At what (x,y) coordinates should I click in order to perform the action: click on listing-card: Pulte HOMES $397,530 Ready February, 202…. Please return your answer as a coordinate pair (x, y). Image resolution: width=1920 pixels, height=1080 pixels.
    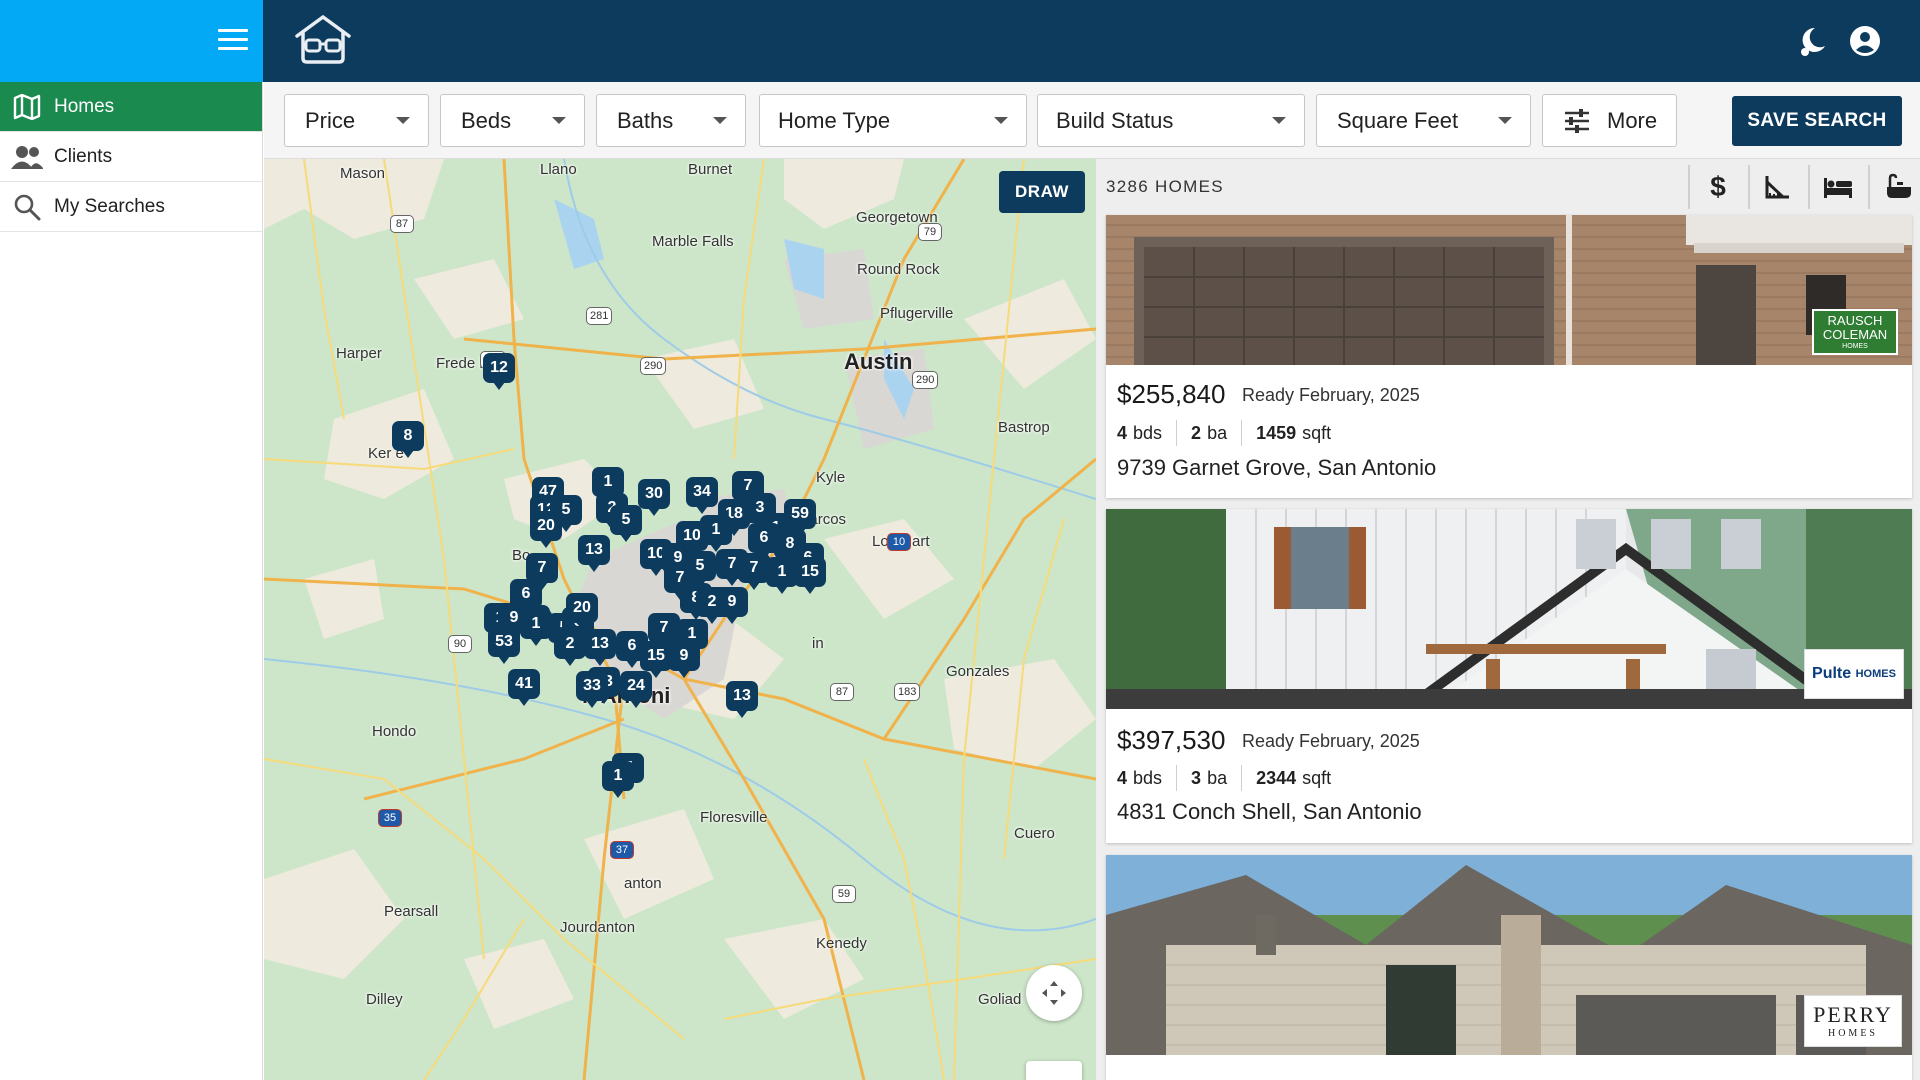
    Looking at the image, I should click on (1509, 676).